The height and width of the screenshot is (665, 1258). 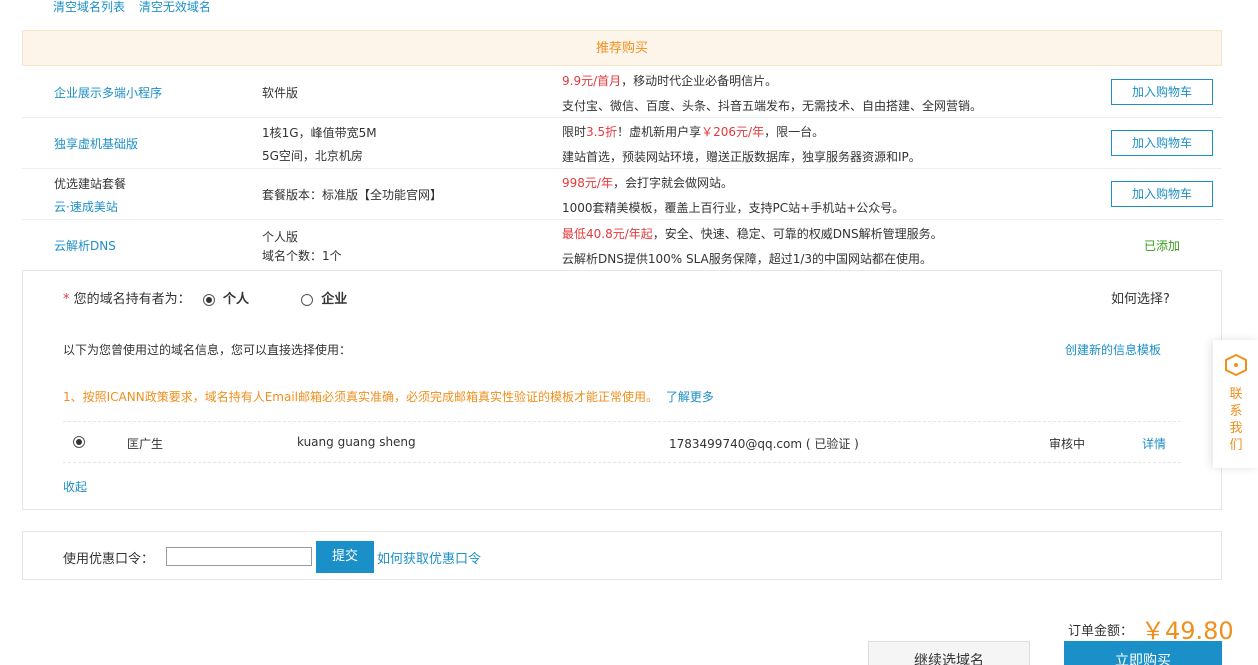 I want to click on coupon-label: 使用优惠口令：, so click(x=109, y=559).